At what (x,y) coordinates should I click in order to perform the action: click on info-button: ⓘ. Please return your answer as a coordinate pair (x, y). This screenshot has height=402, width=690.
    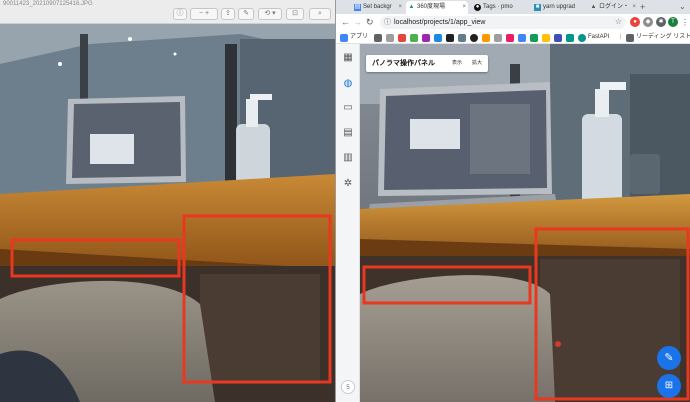
    Looking at the image, I should click on (180, 14).